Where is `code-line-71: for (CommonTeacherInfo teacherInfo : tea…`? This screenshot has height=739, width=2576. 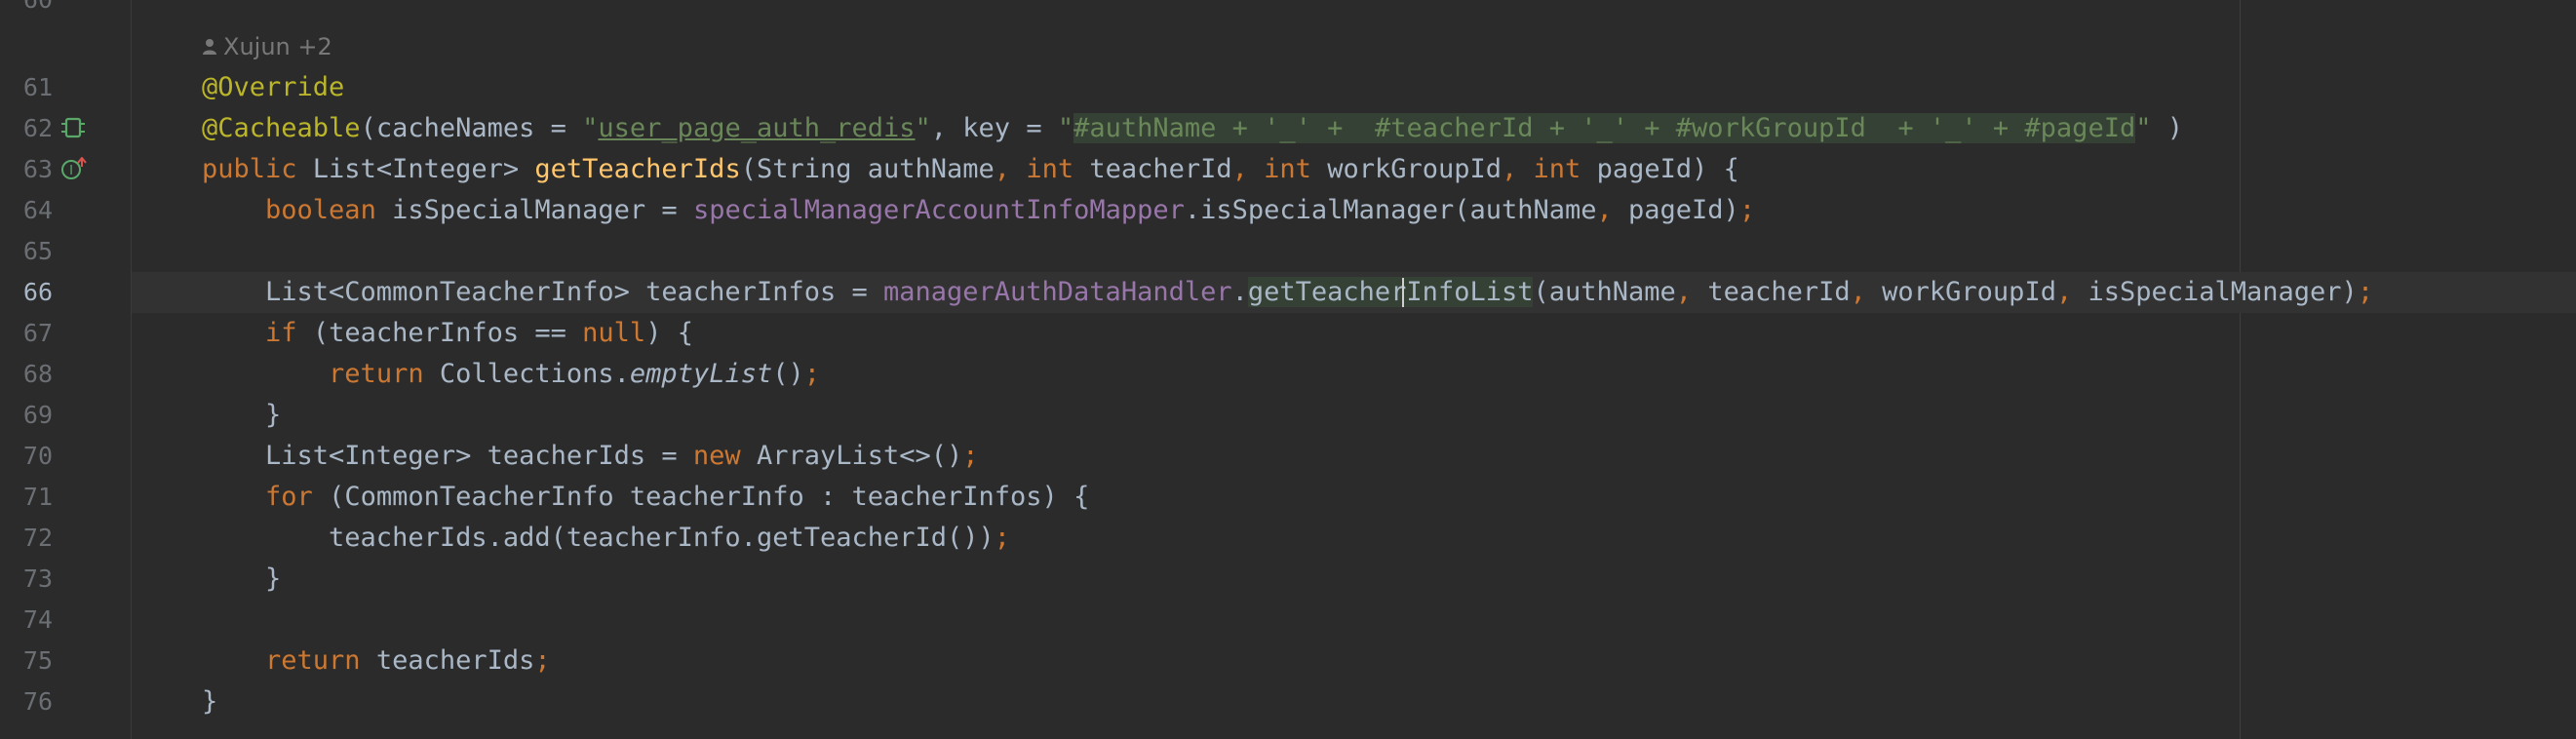 code-line-71: for (CommonTeacherInfo teacherInfo : tea… is located at coordinates (1354, 497).